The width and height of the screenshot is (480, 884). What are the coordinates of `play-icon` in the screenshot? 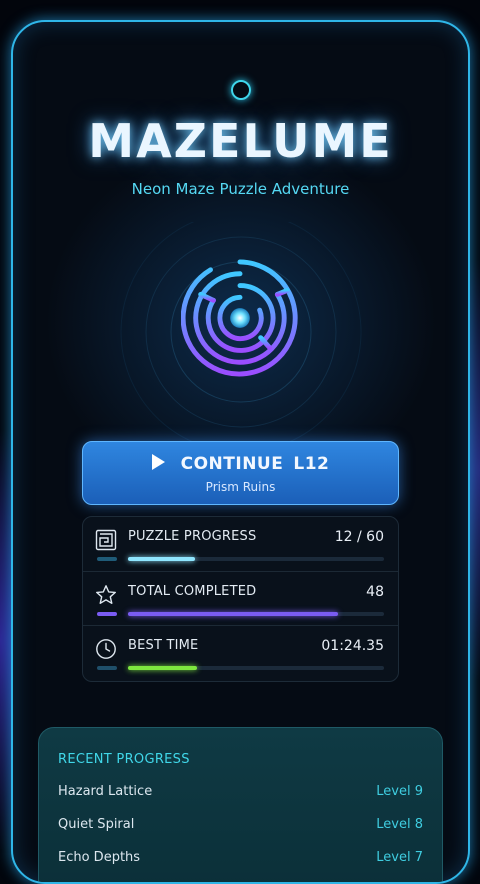 It's located at (158, 462).